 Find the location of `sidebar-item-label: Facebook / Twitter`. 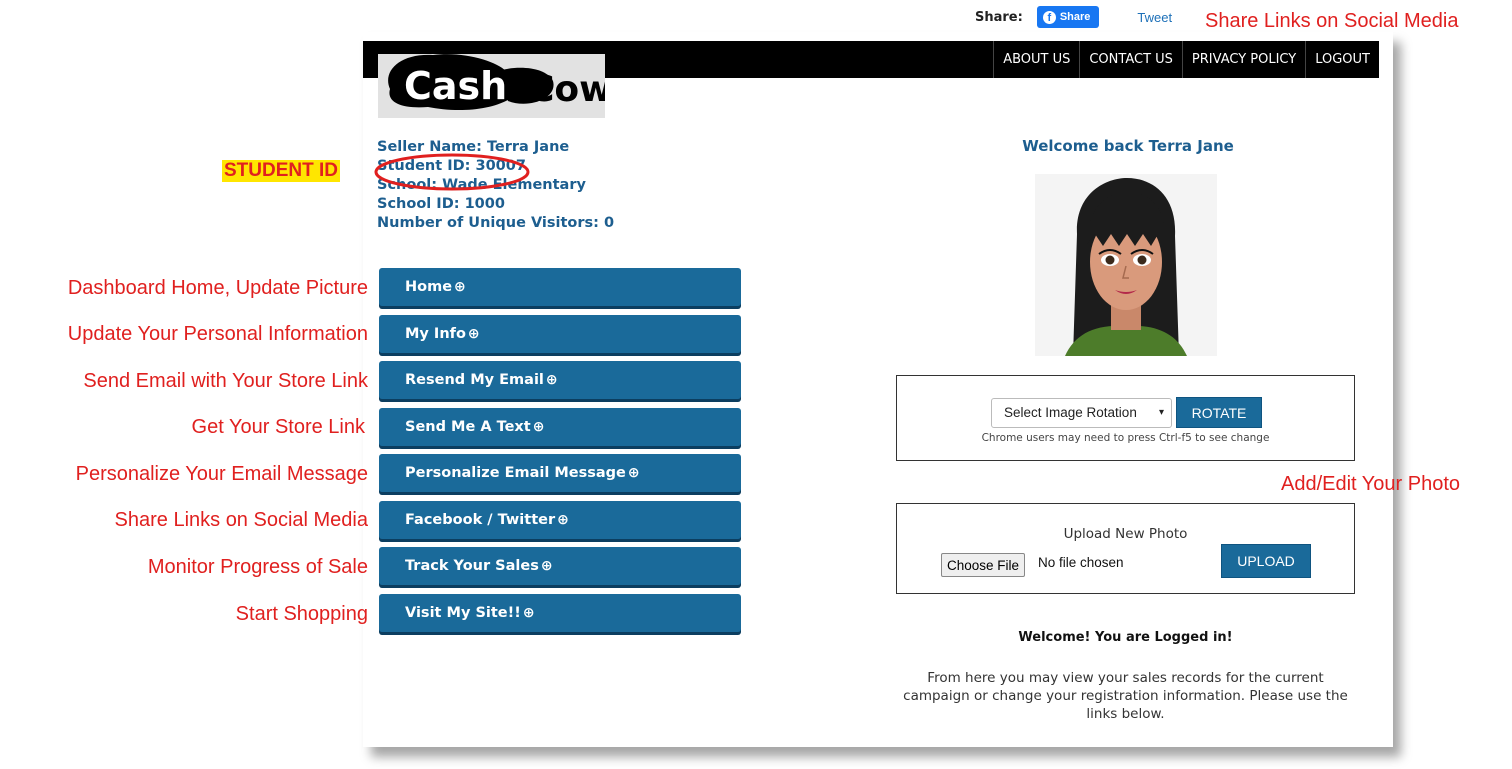

sidebar-item-label: Facebook / Twitter is located at coordinates (480, 519).